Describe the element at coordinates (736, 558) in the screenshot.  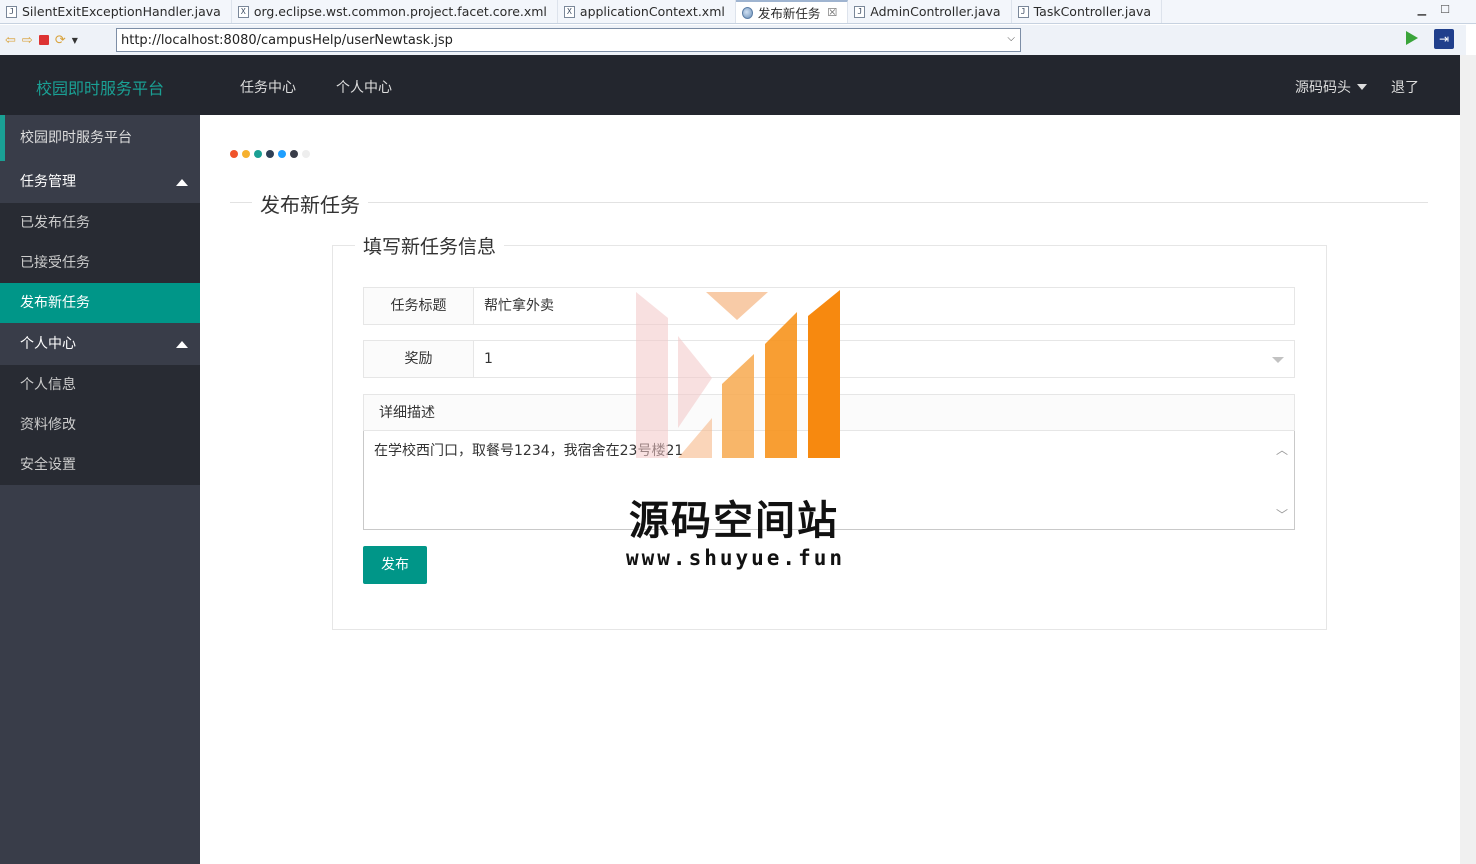
I see `watermark-url: www.shuyue.fun` at that location.